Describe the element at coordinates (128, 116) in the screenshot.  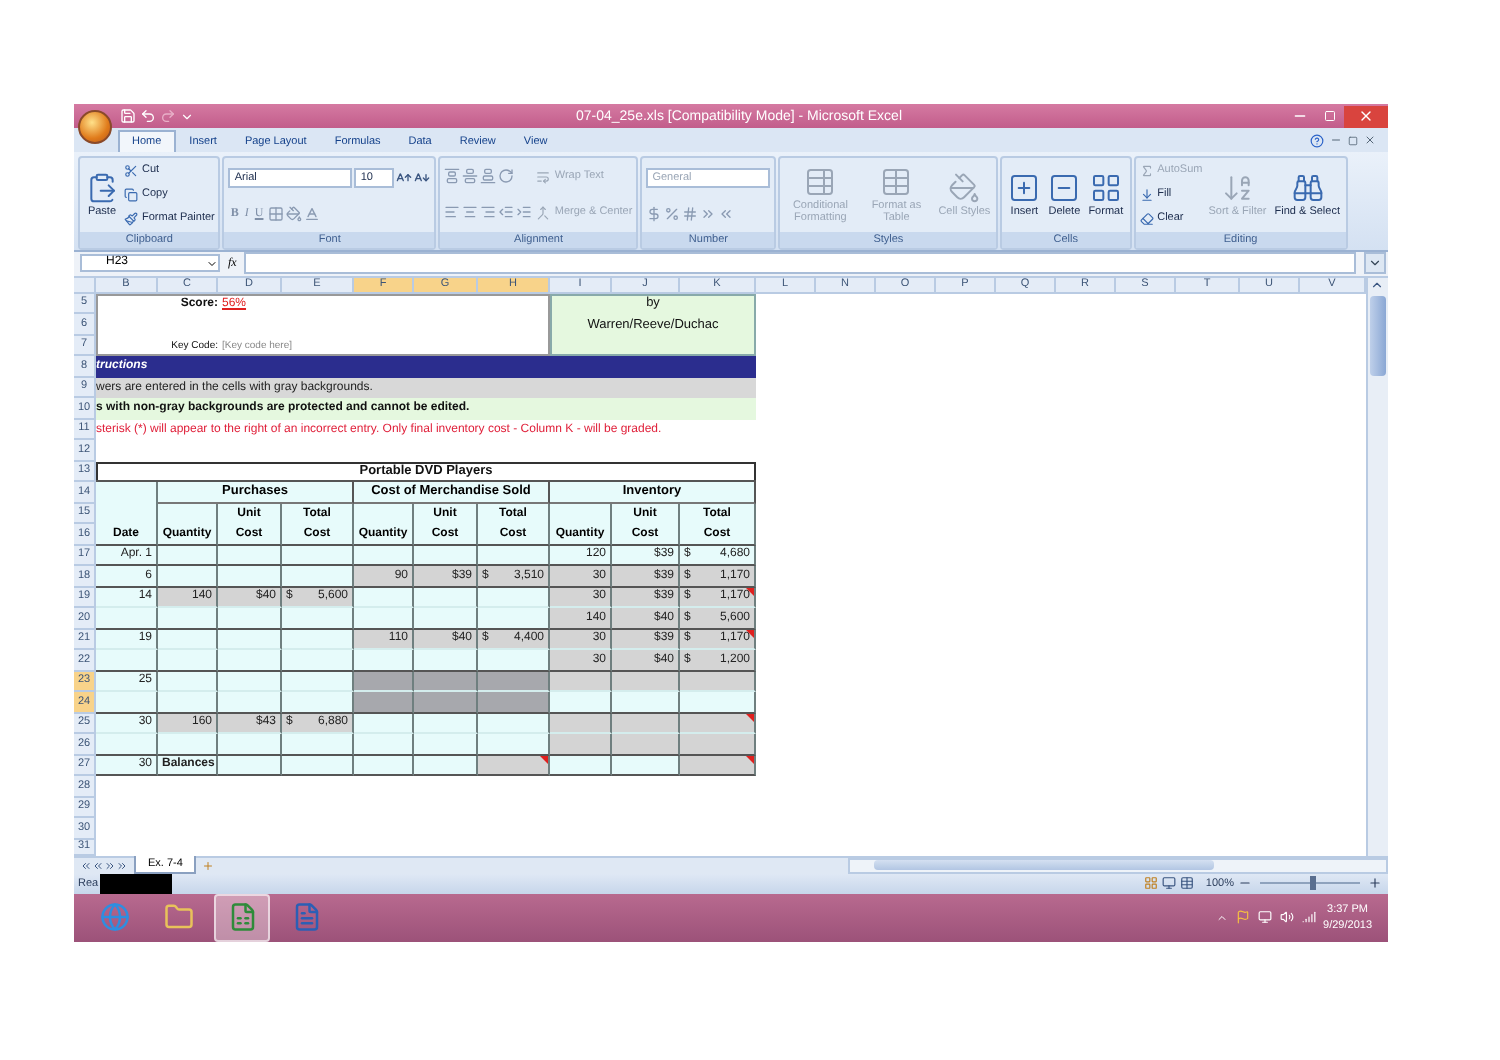
I see `save-icon` at that location.